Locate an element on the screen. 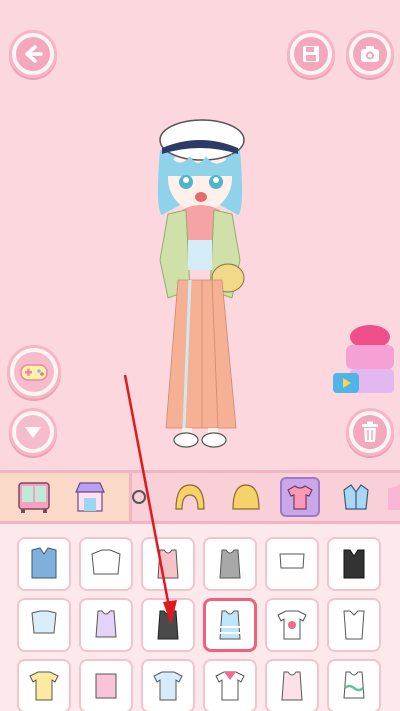 This screenshot has width=400, height=711. back-button is located at coordinates (33, 54).